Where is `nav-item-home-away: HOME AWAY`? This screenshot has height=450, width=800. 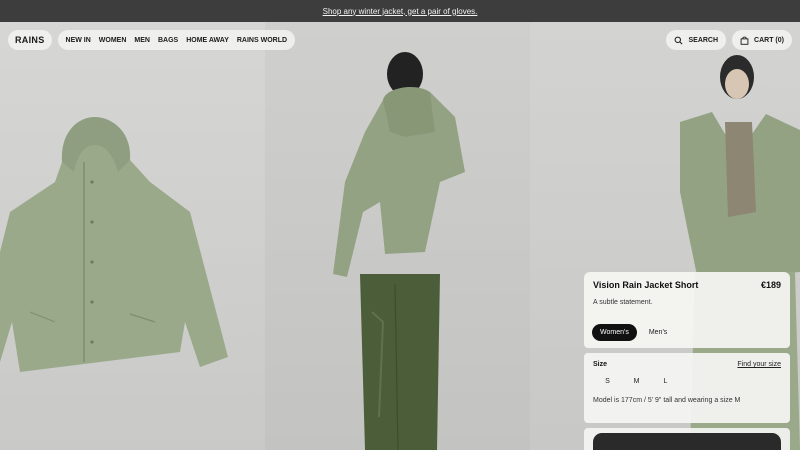 nav-item-home-away: HOME AWAY is located at coordinates (207, 40).